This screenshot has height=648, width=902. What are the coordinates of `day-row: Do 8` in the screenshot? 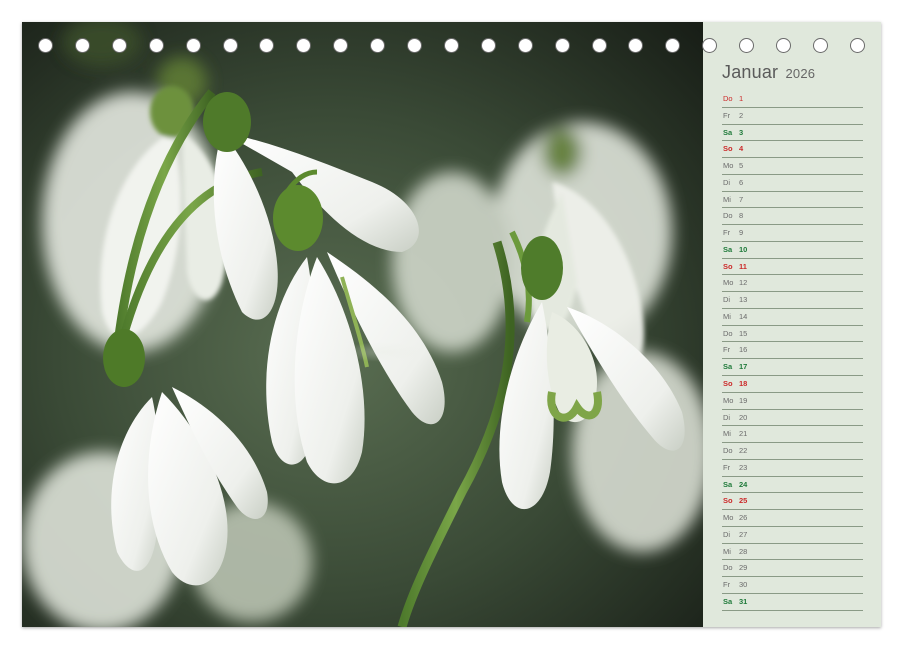 It's located at (792, 217).